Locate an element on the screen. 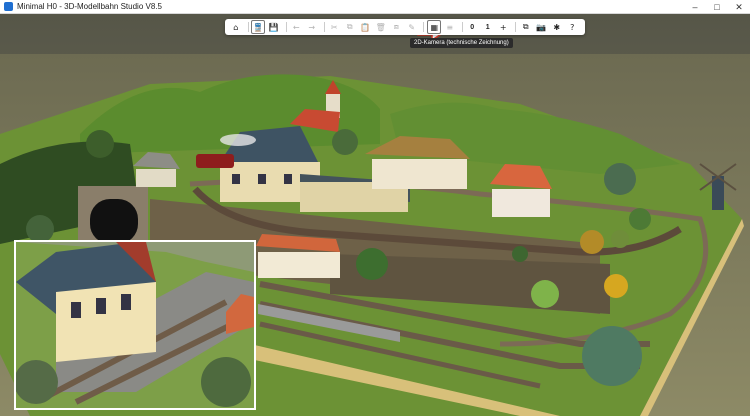 Image resolution: width=750 pixels, height=416 pixels. pipette-button: ✎ is located at coordinates (412, 27).